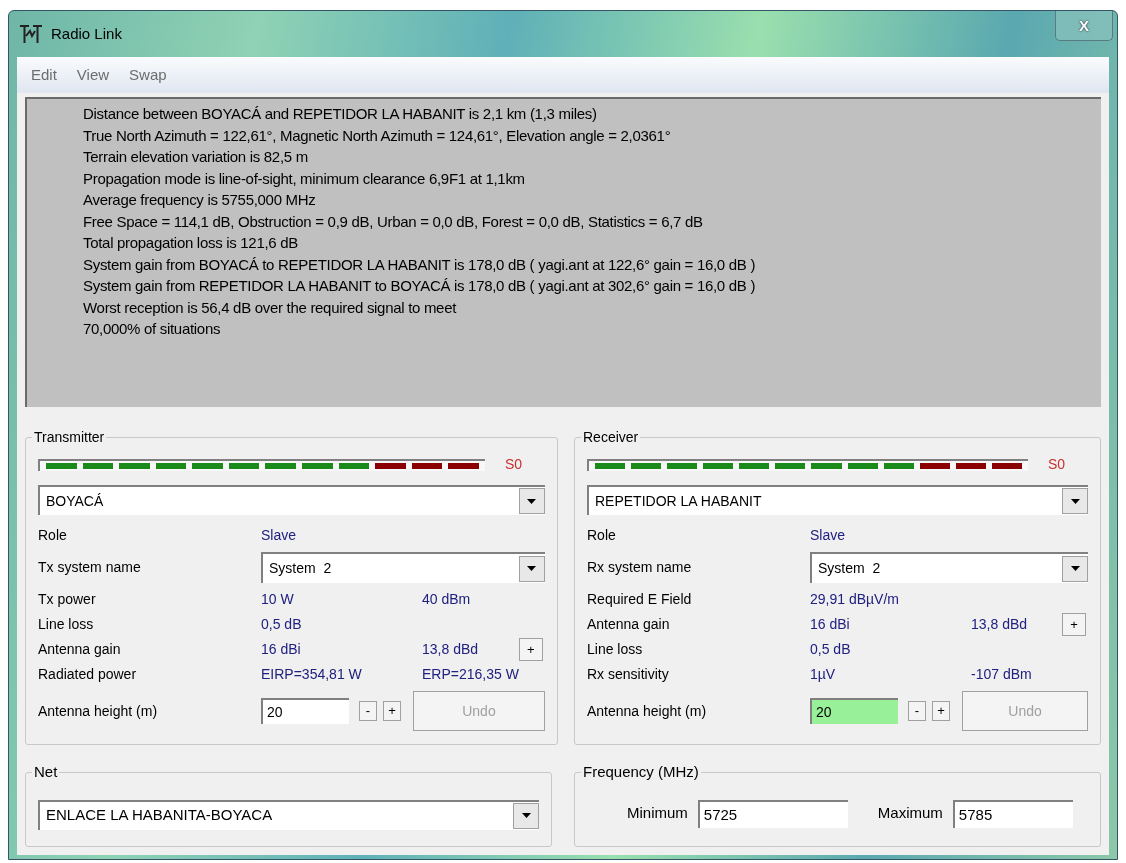  I want to click on row-value: 10 W, so click(278, 599).